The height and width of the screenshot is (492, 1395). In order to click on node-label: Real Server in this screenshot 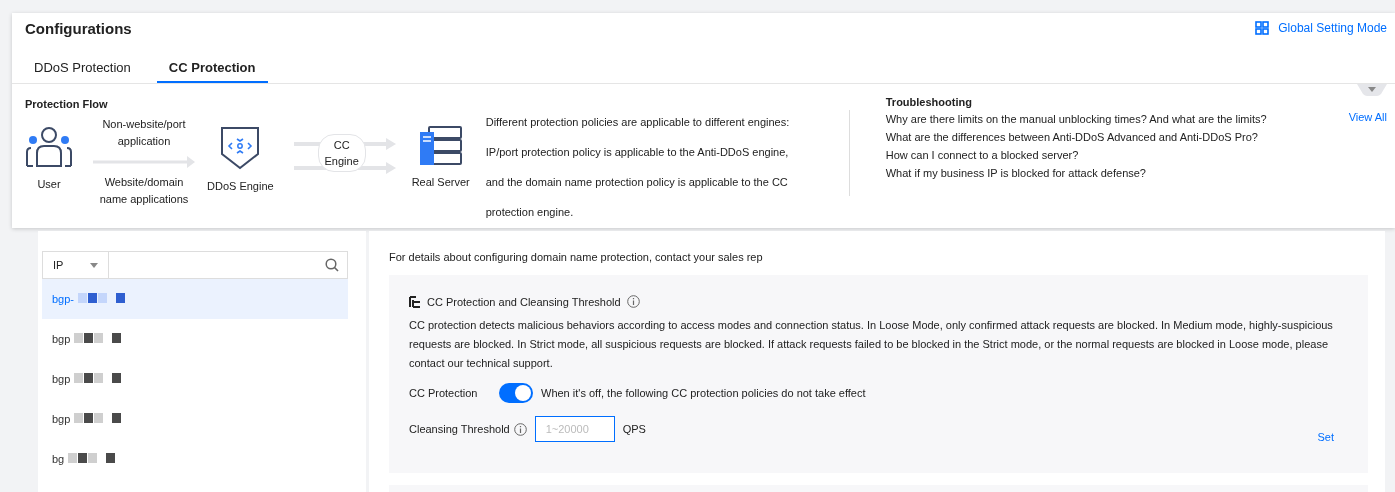, I will do `click(440, 182)`.